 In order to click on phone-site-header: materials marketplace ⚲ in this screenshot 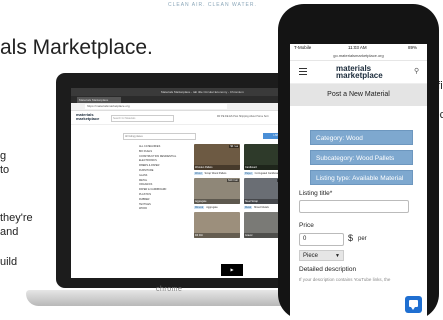, I will do `click(358, 72)`.